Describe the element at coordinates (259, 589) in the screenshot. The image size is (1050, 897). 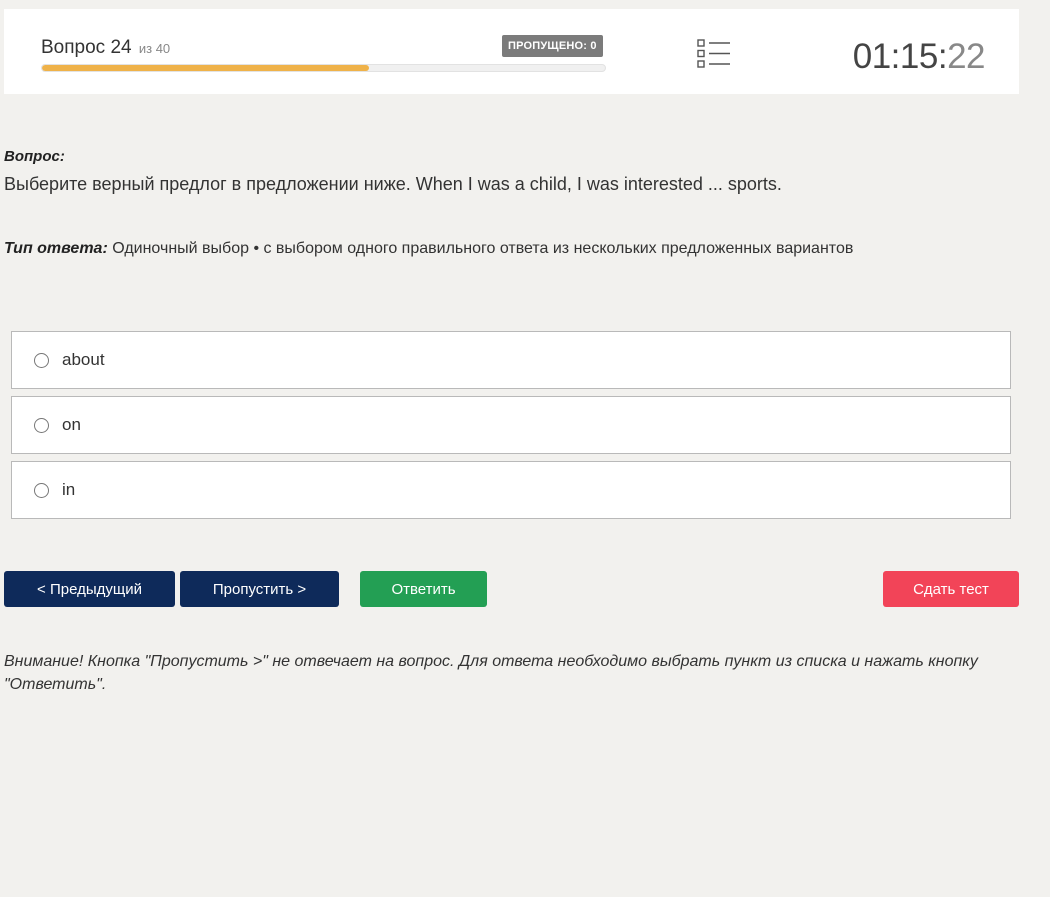
I see `skip-button: Пропустить >` at that location.